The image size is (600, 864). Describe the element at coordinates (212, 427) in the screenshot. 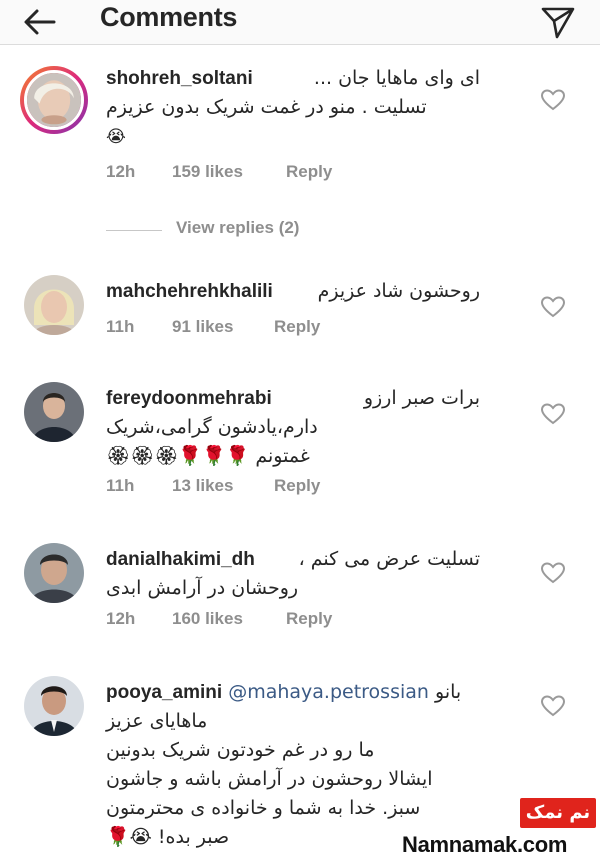

I see `comment-text: دارم،یادشون گرامی،شریک` at that location.